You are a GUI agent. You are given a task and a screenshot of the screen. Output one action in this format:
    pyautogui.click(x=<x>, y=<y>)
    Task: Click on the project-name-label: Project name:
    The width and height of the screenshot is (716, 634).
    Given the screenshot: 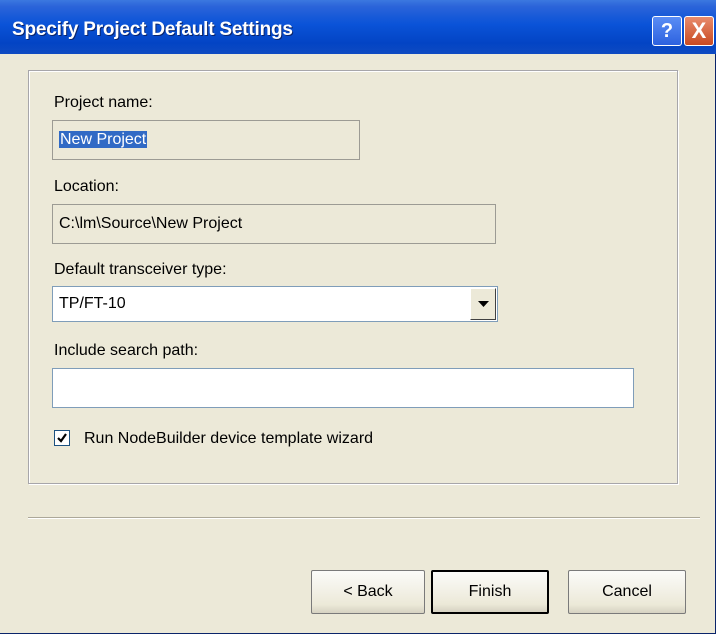 What is the action you would take?
    pyautogui.click(x=103, y=102)
    